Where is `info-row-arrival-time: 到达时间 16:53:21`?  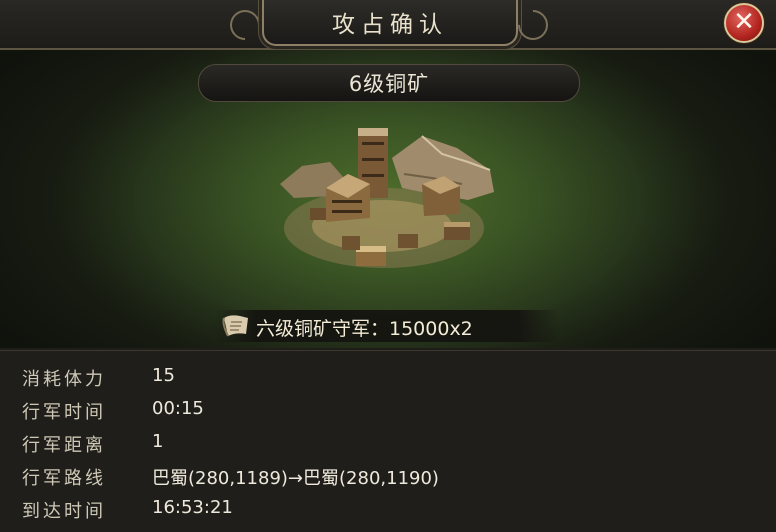
info-row-arrival-time: 到达时间 16:53:21 is located at coordinates (388, 510).